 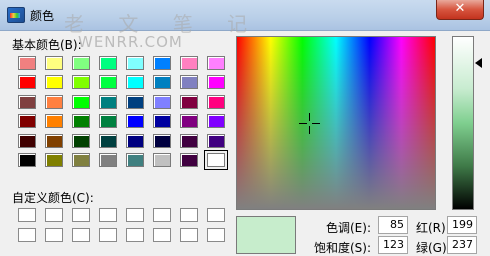 I want to click on luminance-arrow-icon, so click(x=478, y=63).